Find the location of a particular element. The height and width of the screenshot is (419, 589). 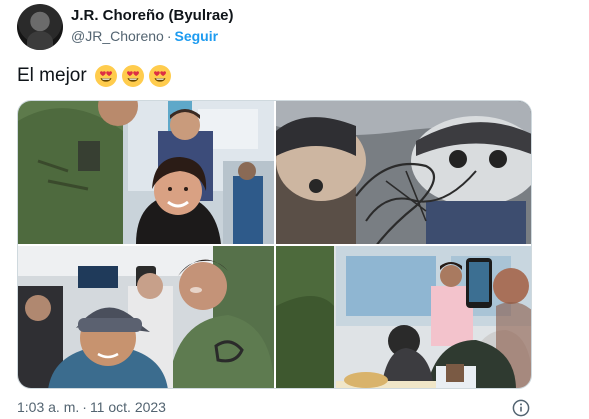

tweet-text: El mejor is located at coordinates (94, 76).